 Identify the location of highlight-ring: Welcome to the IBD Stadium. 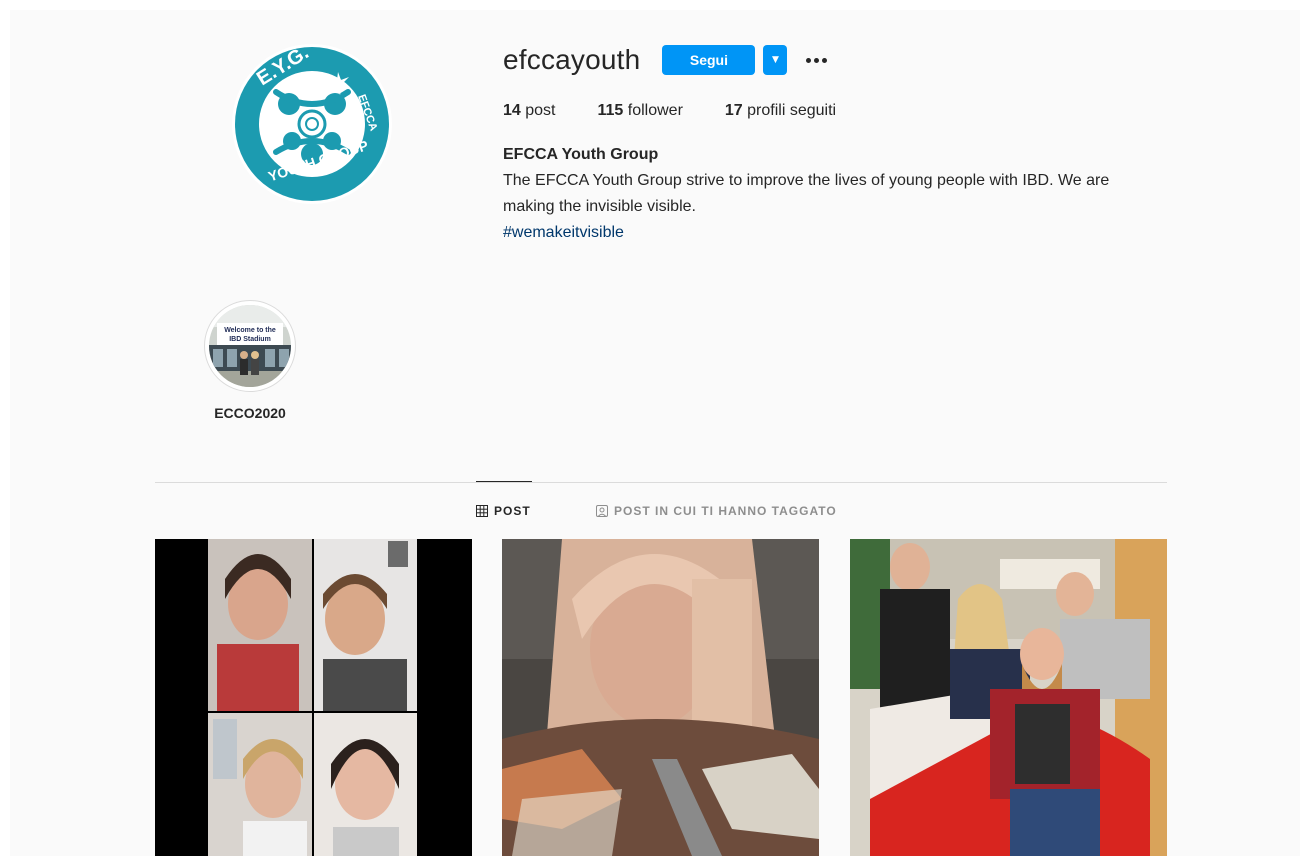
(250, 346).